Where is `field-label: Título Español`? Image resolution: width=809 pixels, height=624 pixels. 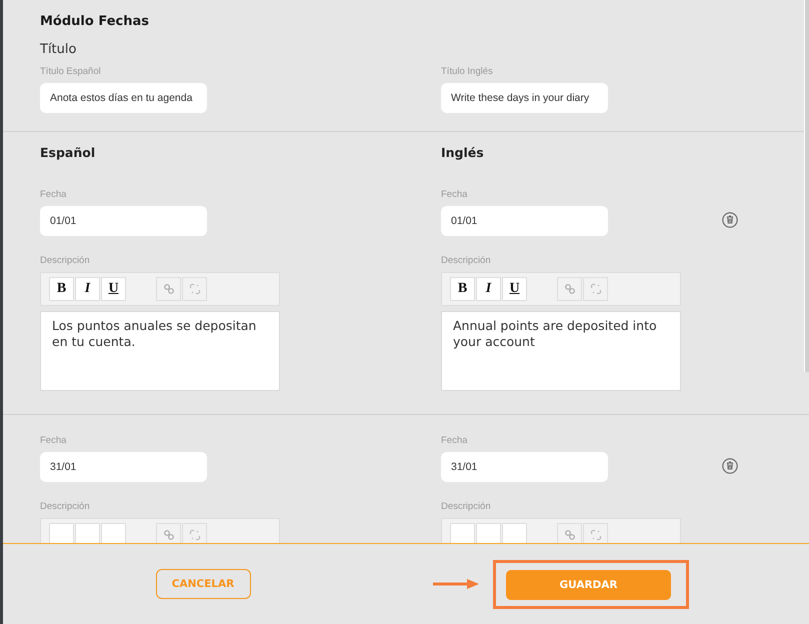
field-label: Título Español is located at coordinates (71, 71).